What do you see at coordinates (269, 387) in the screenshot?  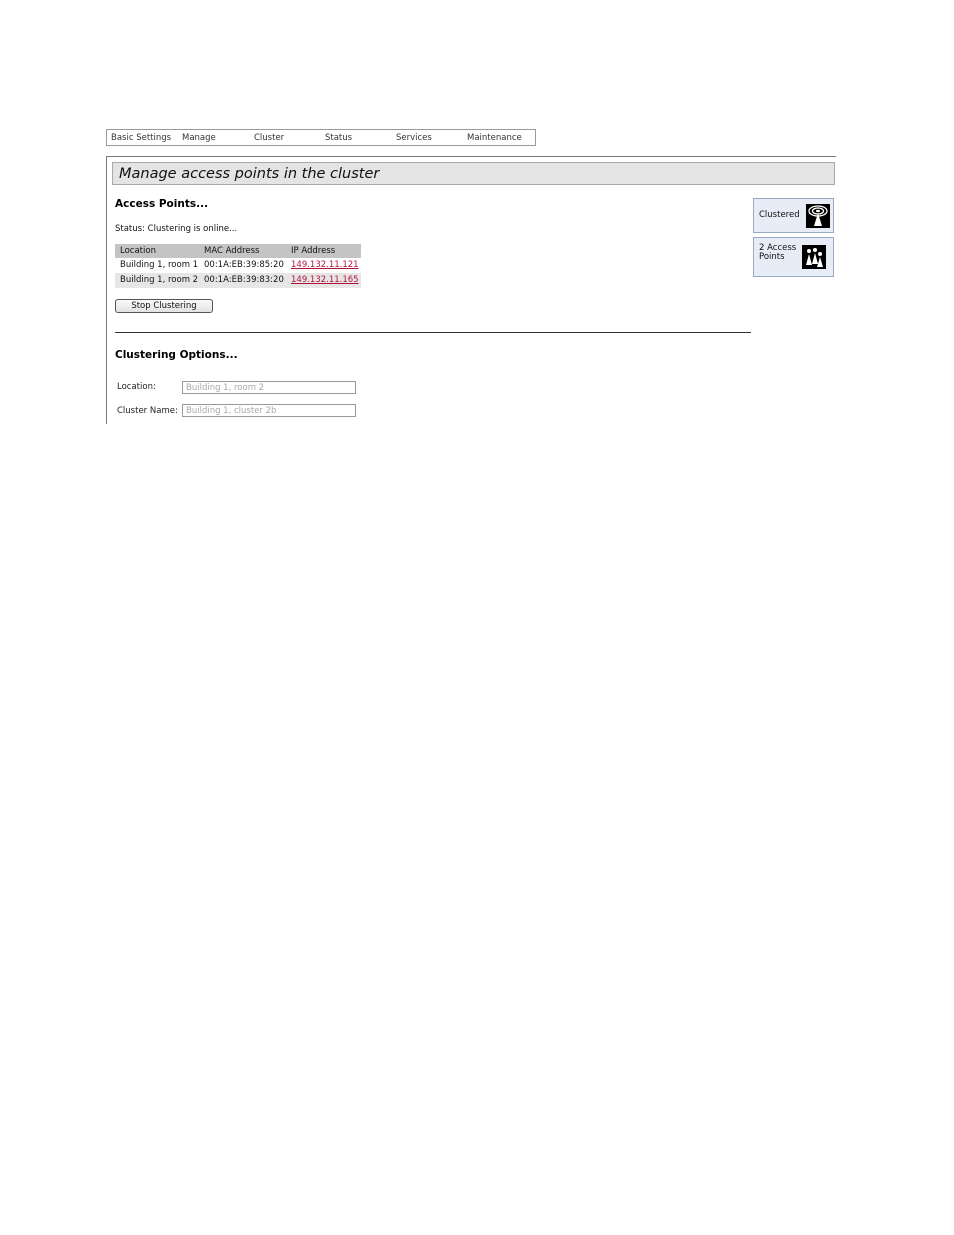 I see `location-input: Building 1, room 2` at bounding box center [269, 387].